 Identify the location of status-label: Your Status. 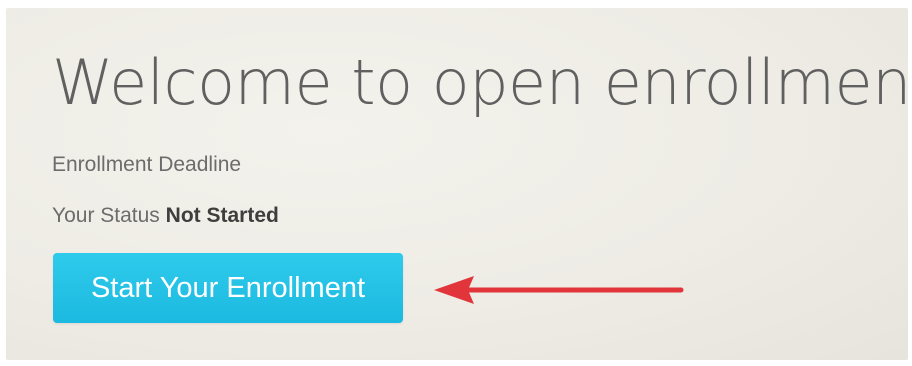
(106, 215).